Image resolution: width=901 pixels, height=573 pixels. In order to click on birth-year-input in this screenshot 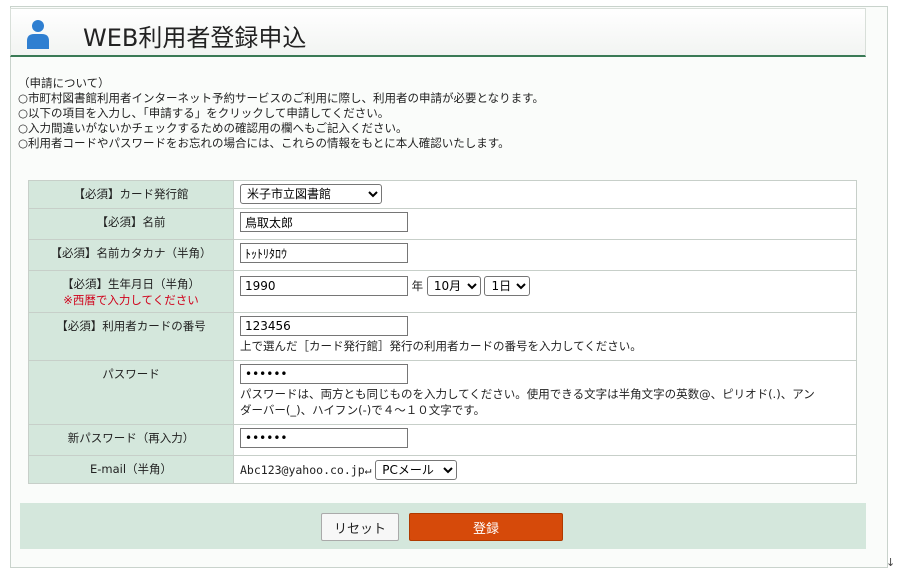, I will do `click(324, 286)`.